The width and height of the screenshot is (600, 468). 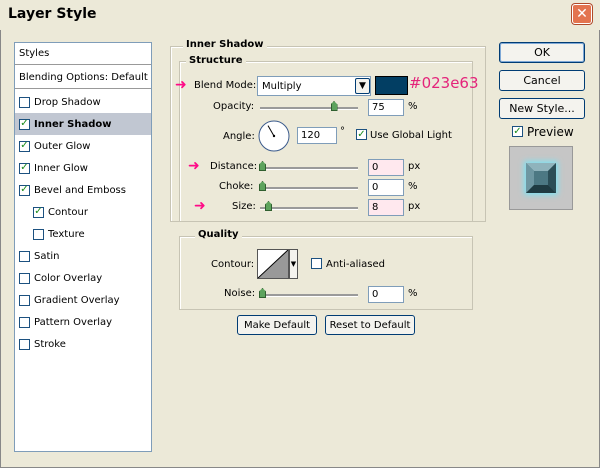 I want to click on contour-label: Contour:, so click(x=233, y=264).